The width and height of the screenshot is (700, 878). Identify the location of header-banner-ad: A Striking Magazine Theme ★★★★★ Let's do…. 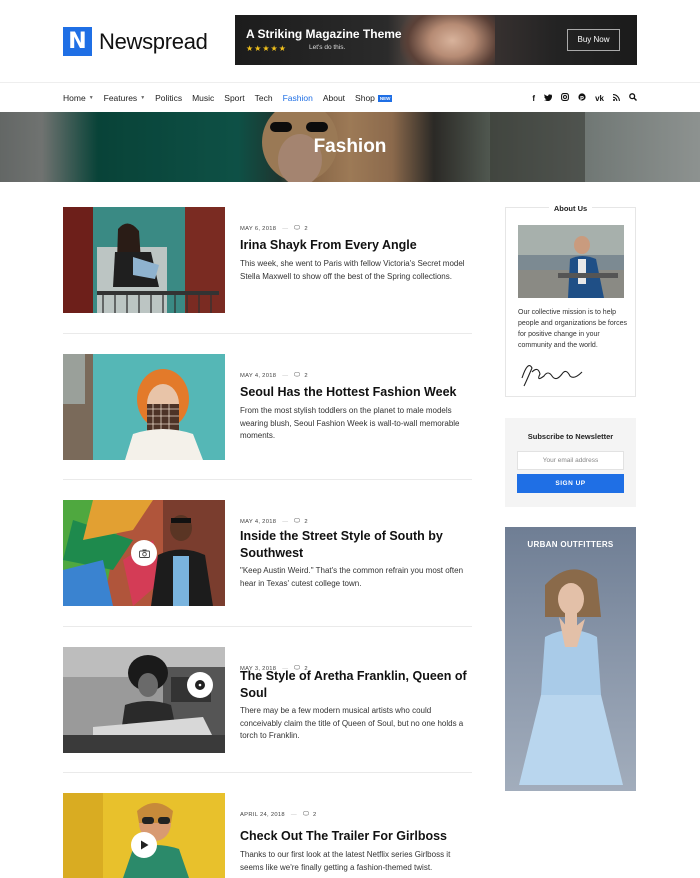
(436, 40).